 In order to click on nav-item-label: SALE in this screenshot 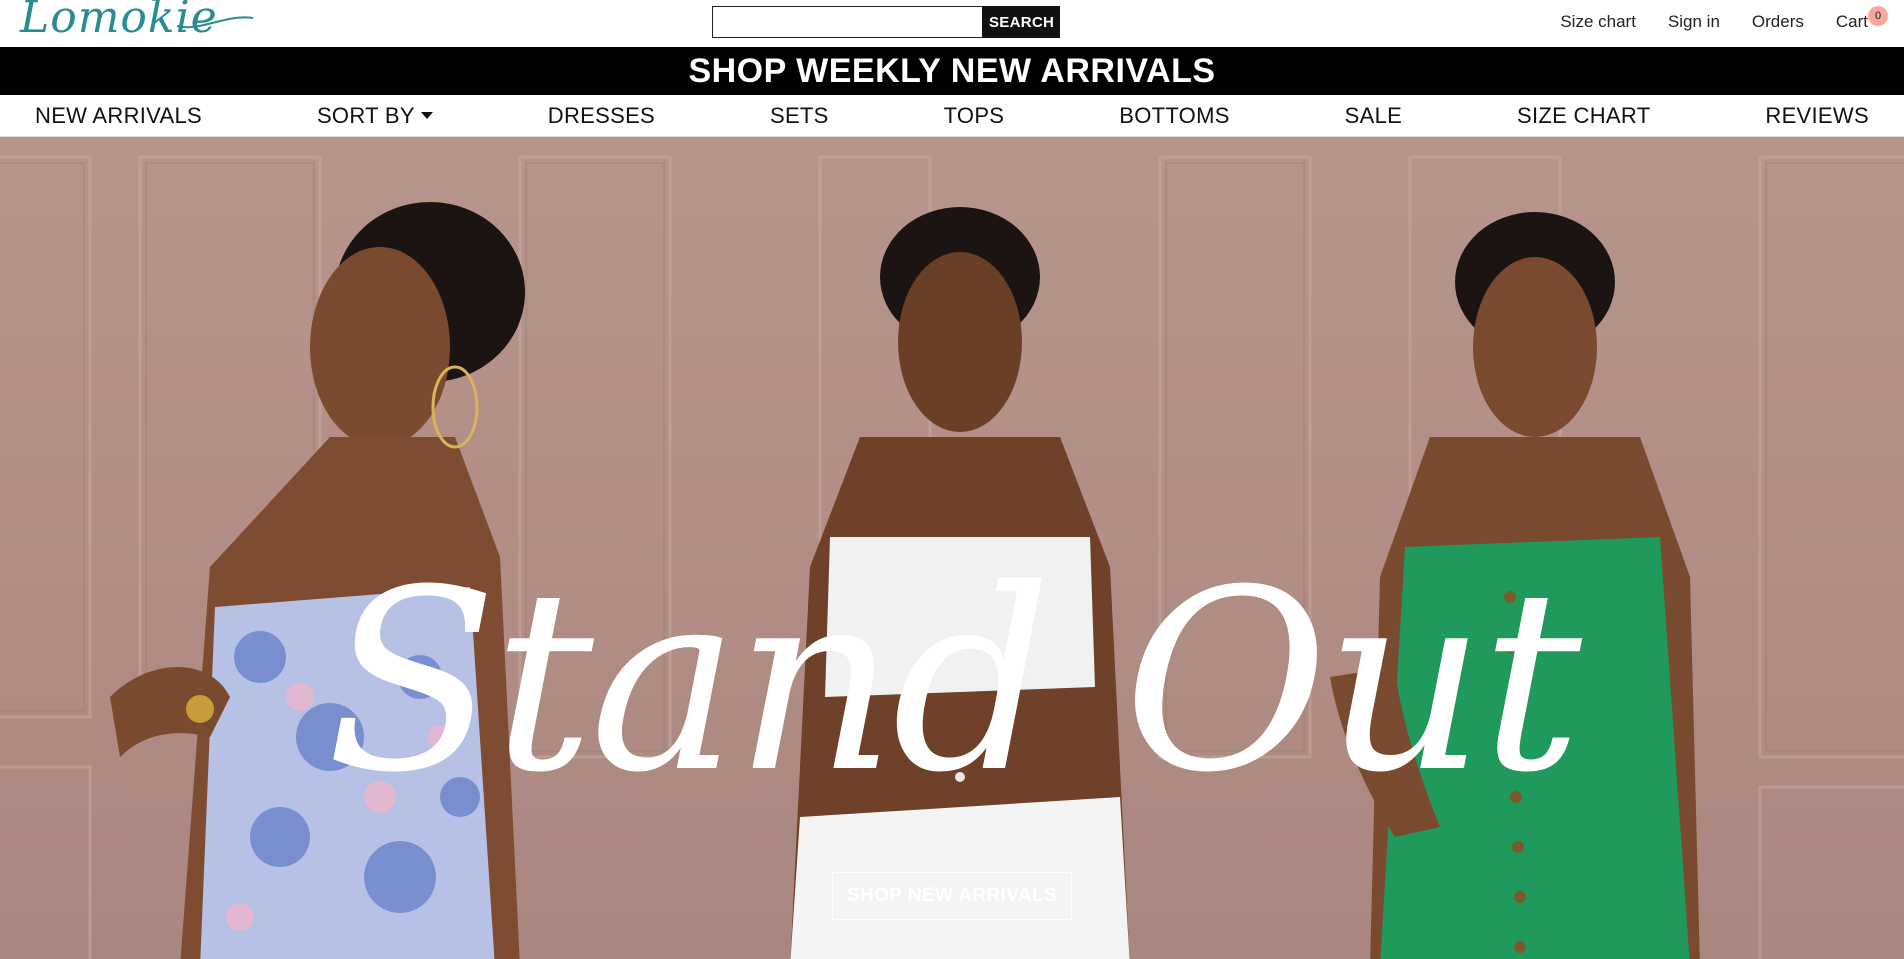, I will do `click(1373, 115)`.